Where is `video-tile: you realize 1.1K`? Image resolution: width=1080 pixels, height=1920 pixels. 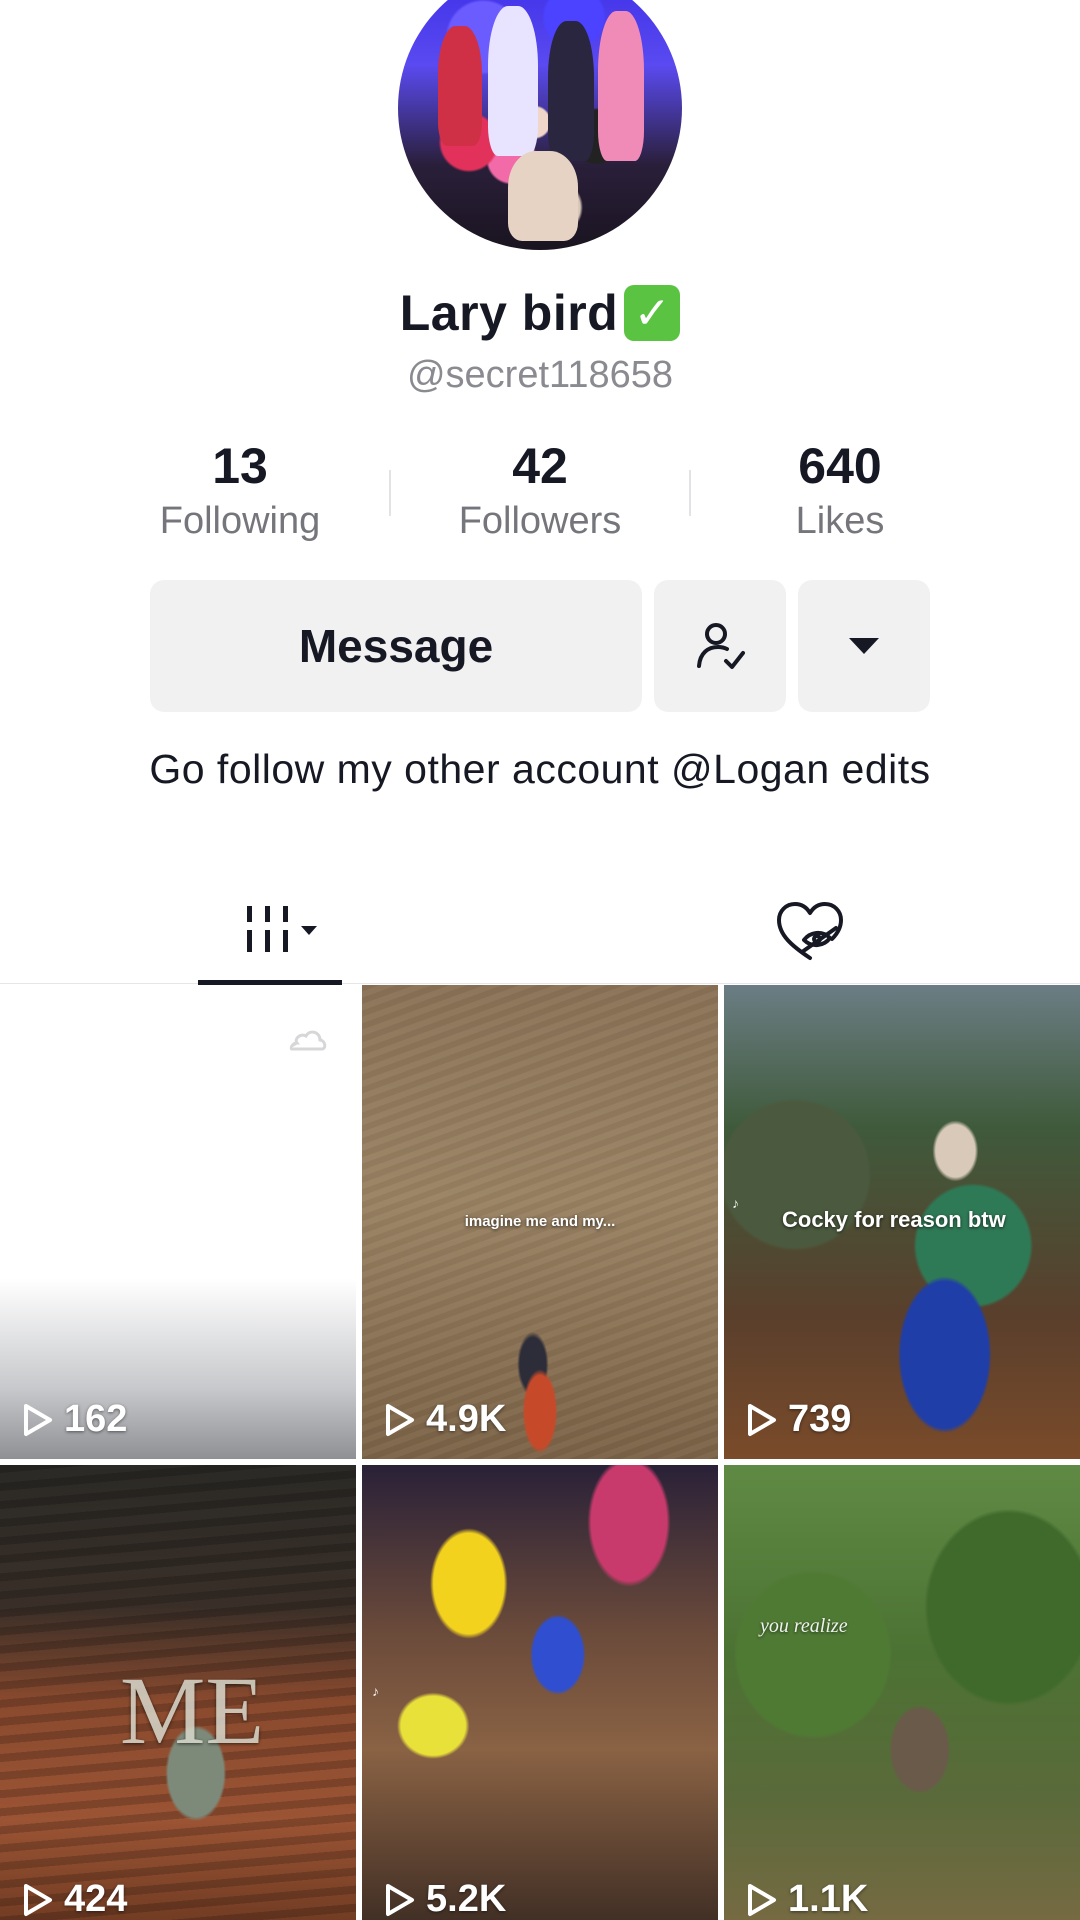 video-tile: you realize 1.1K is located at coordinates (902, 1692).